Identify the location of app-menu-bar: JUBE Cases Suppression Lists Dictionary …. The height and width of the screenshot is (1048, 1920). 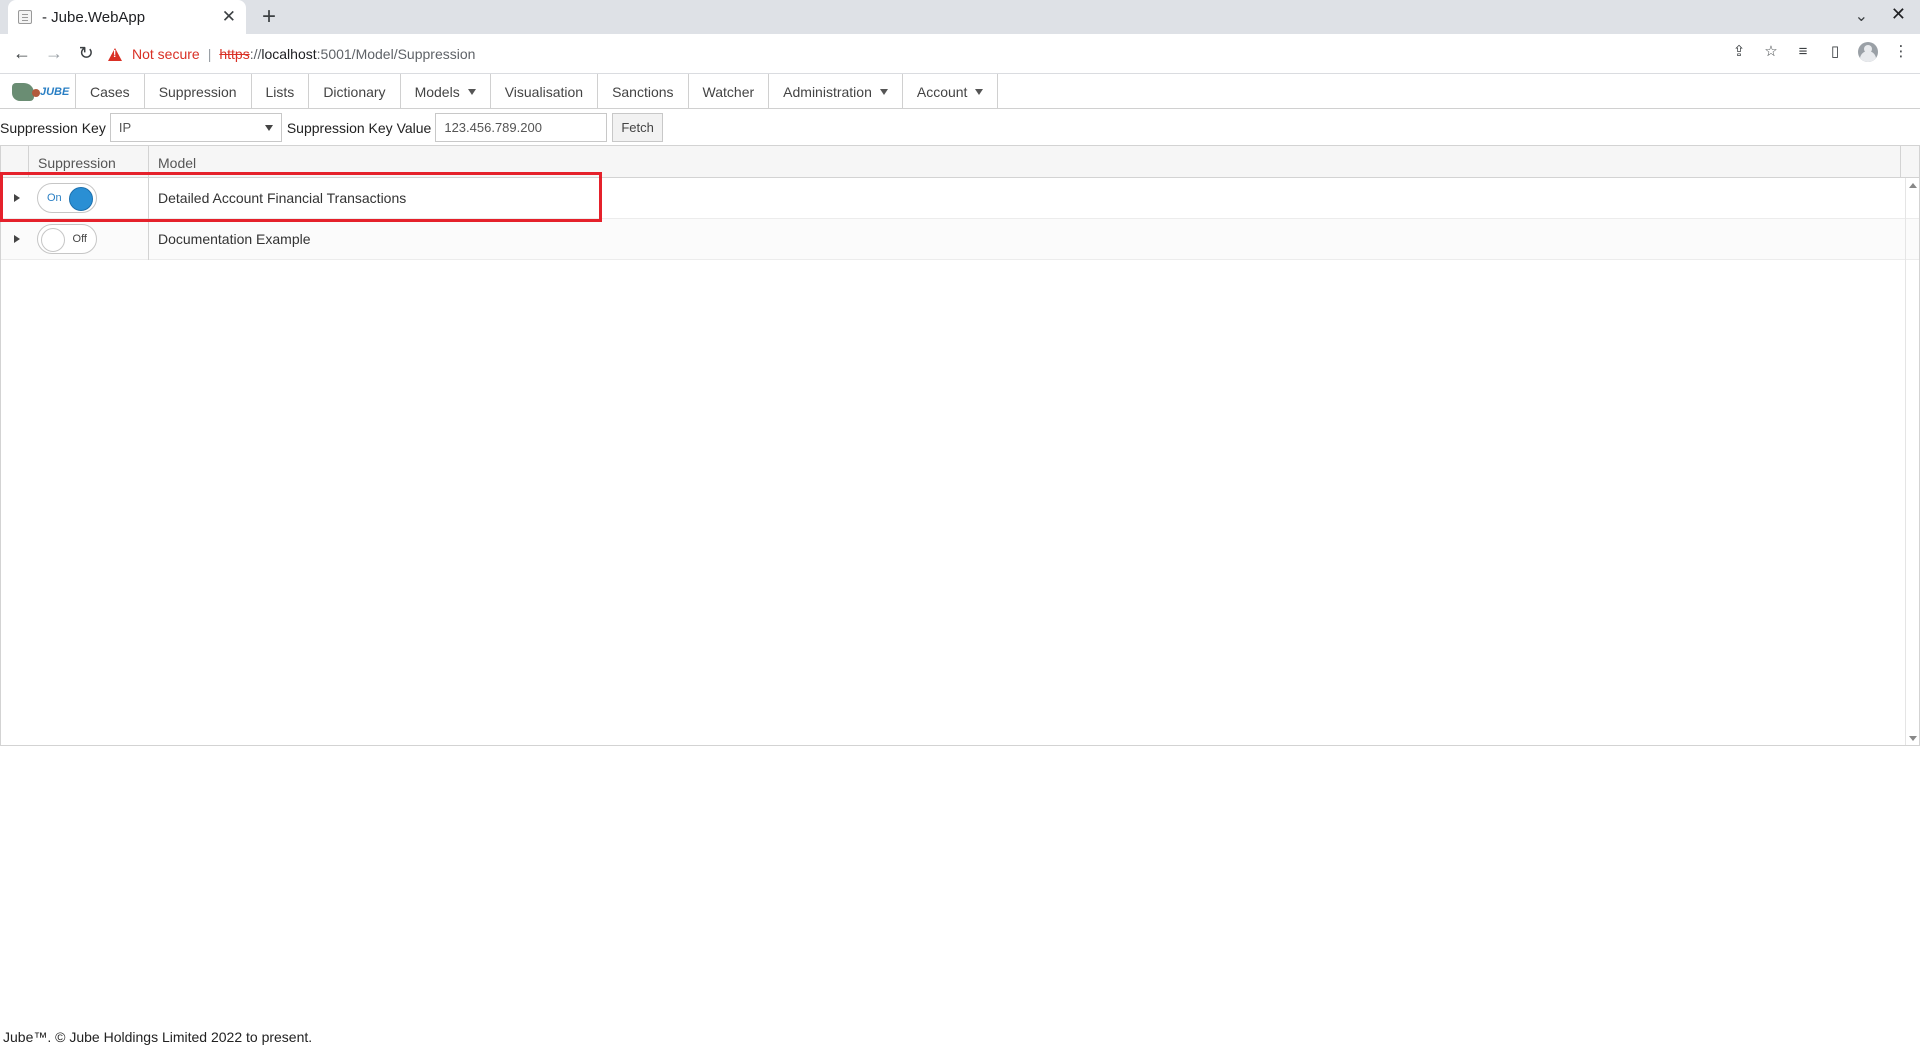
(960, 91).